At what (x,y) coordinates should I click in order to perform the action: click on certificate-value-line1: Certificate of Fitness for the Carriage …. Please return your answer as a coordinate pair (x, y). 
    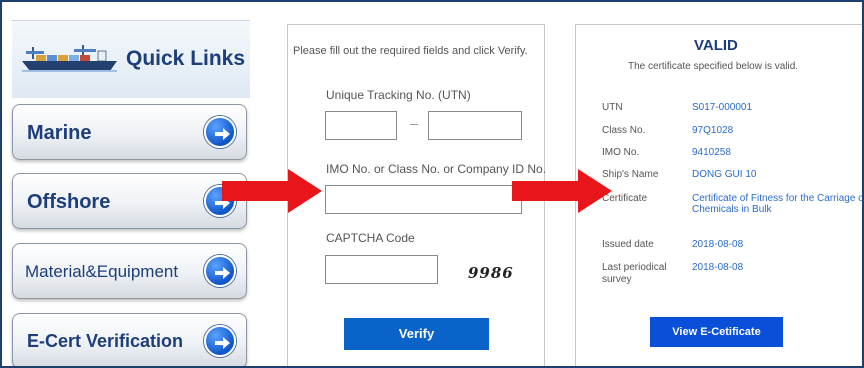
    Looking at the image, I should click on (777, 198).